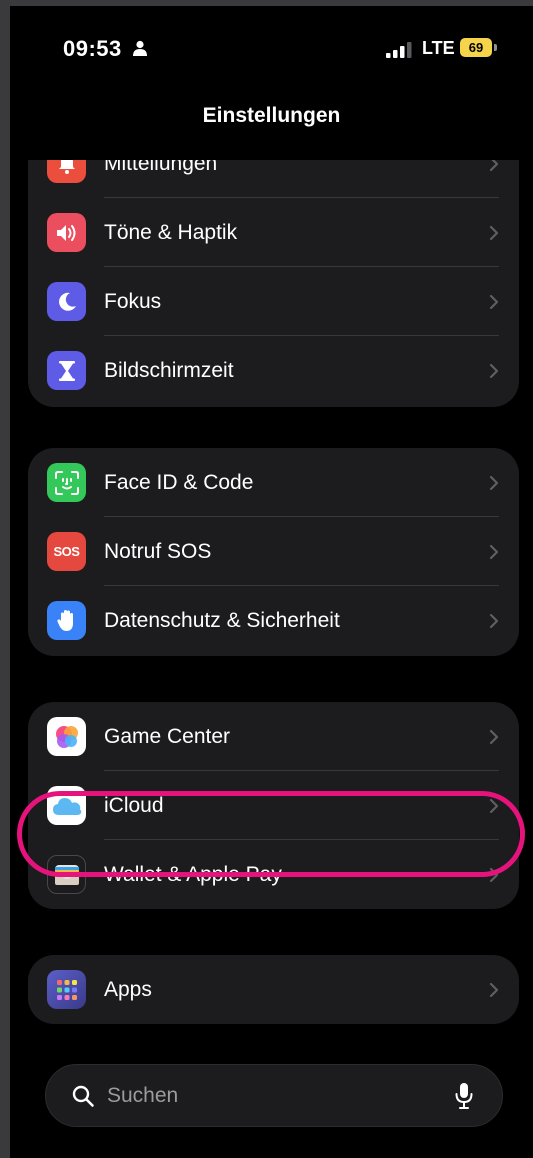  I want to click on status-time: 09:53, so click(92, 48).